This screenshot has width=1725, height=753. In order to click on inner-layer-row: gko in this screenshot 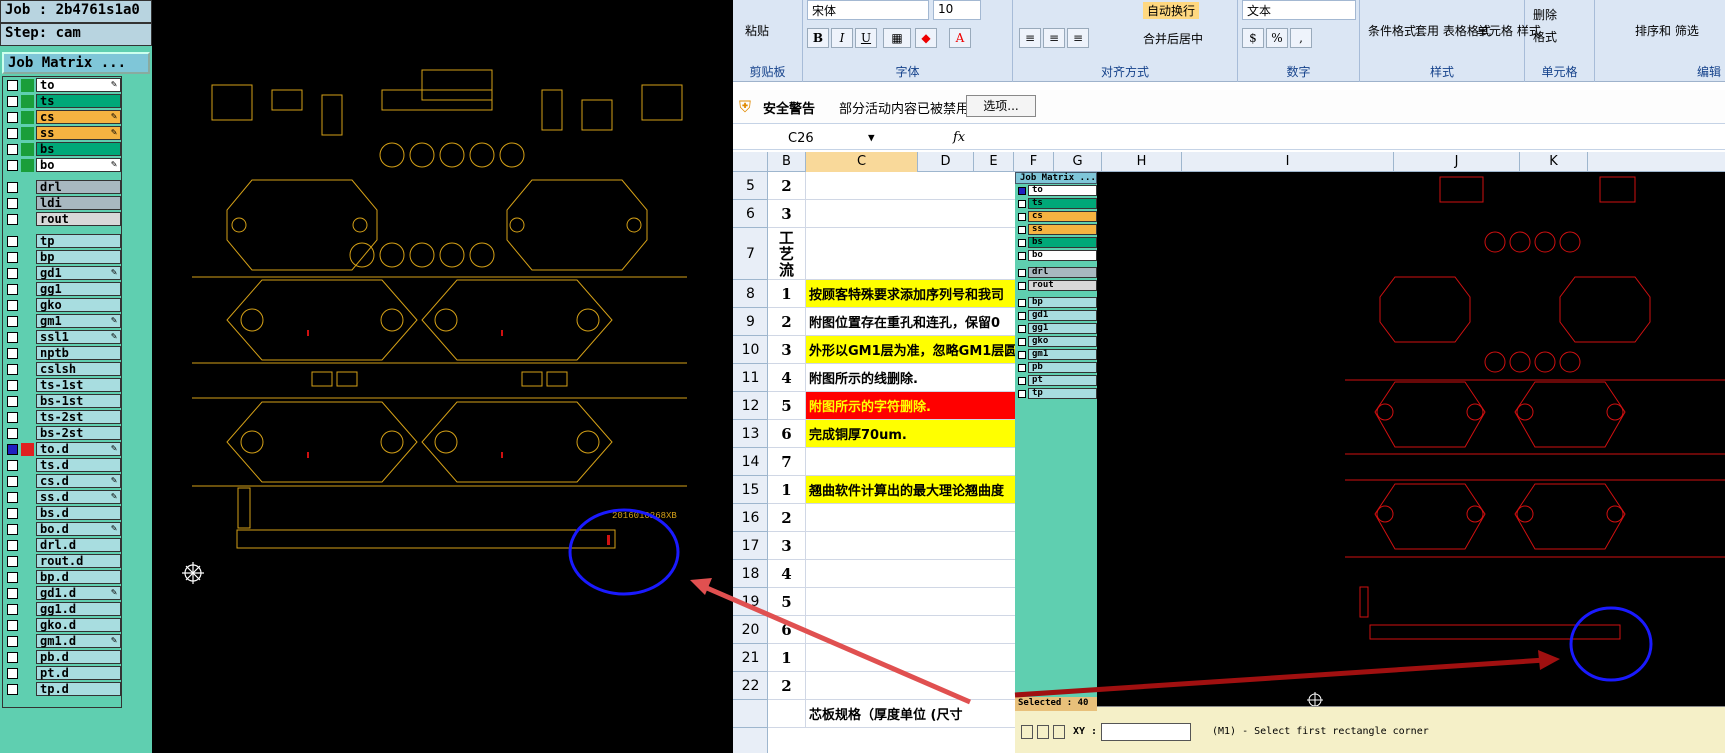, I will do `click(1056, 341)`.